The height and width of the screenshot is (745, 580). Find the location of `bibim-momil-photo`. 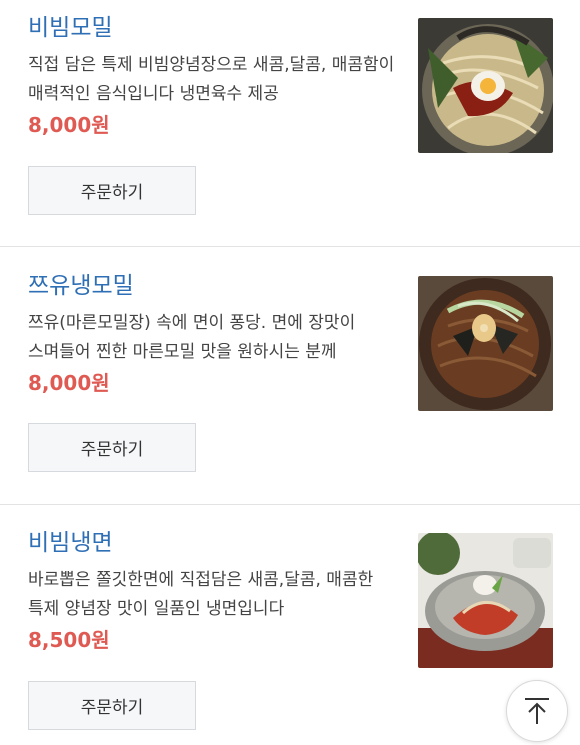

bibim-momil-photo is located at coordinates (485, 85).